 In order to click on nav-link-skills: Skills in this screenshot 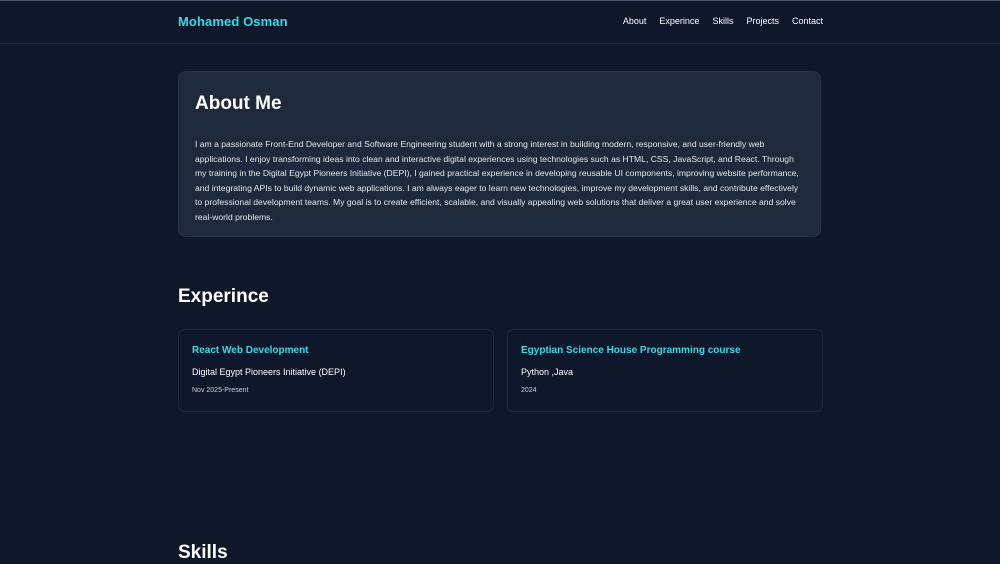, I will do `click(722, 21)`.